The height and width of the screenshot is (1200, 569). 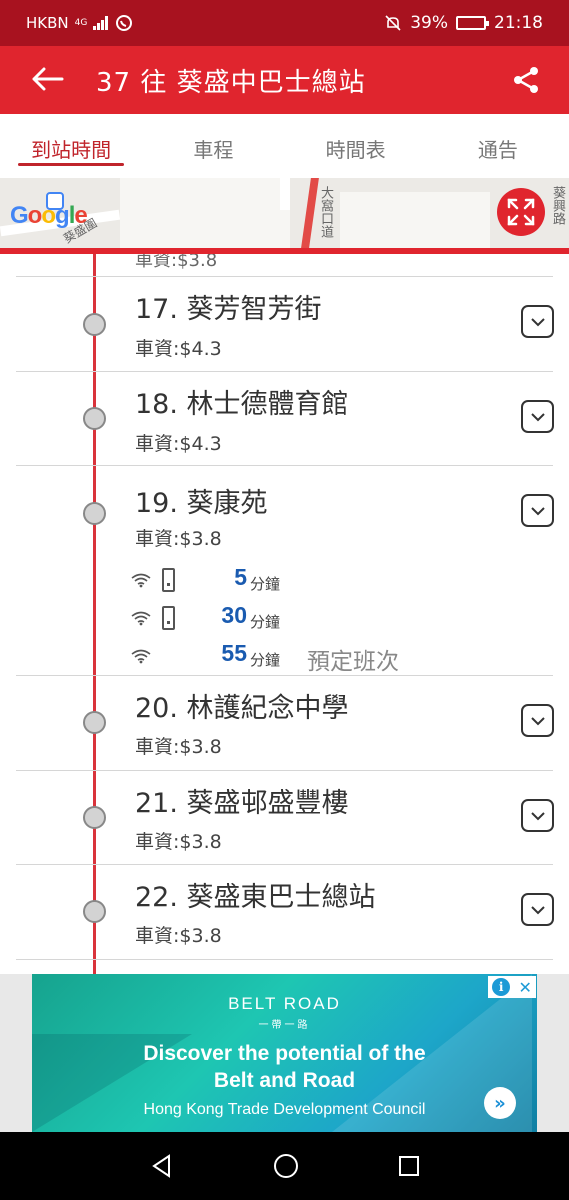 I want to click on ad-brand: BELT ROAD, so click(x=284, y=1003).